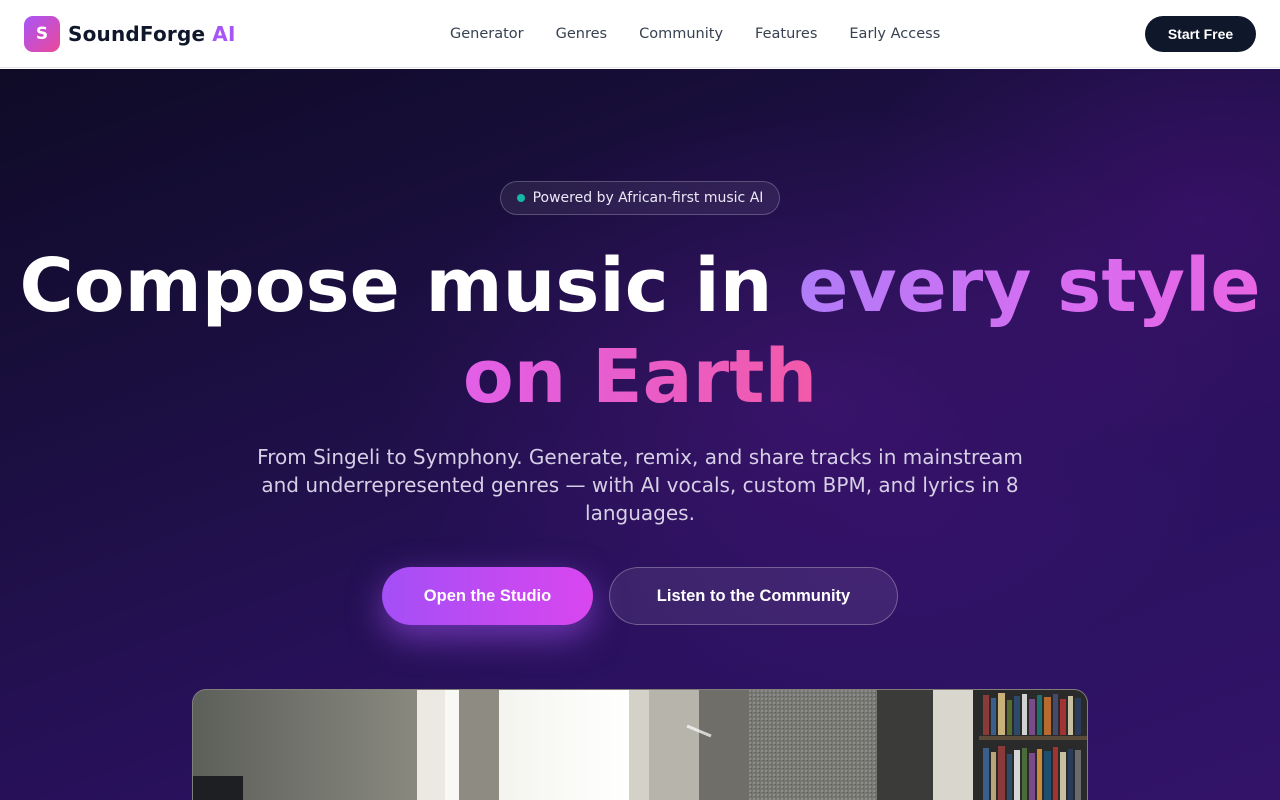 The image size is (1280, 800). I want to click on powered-by-badge: Powered by African-first music AI, so click(640, 198).